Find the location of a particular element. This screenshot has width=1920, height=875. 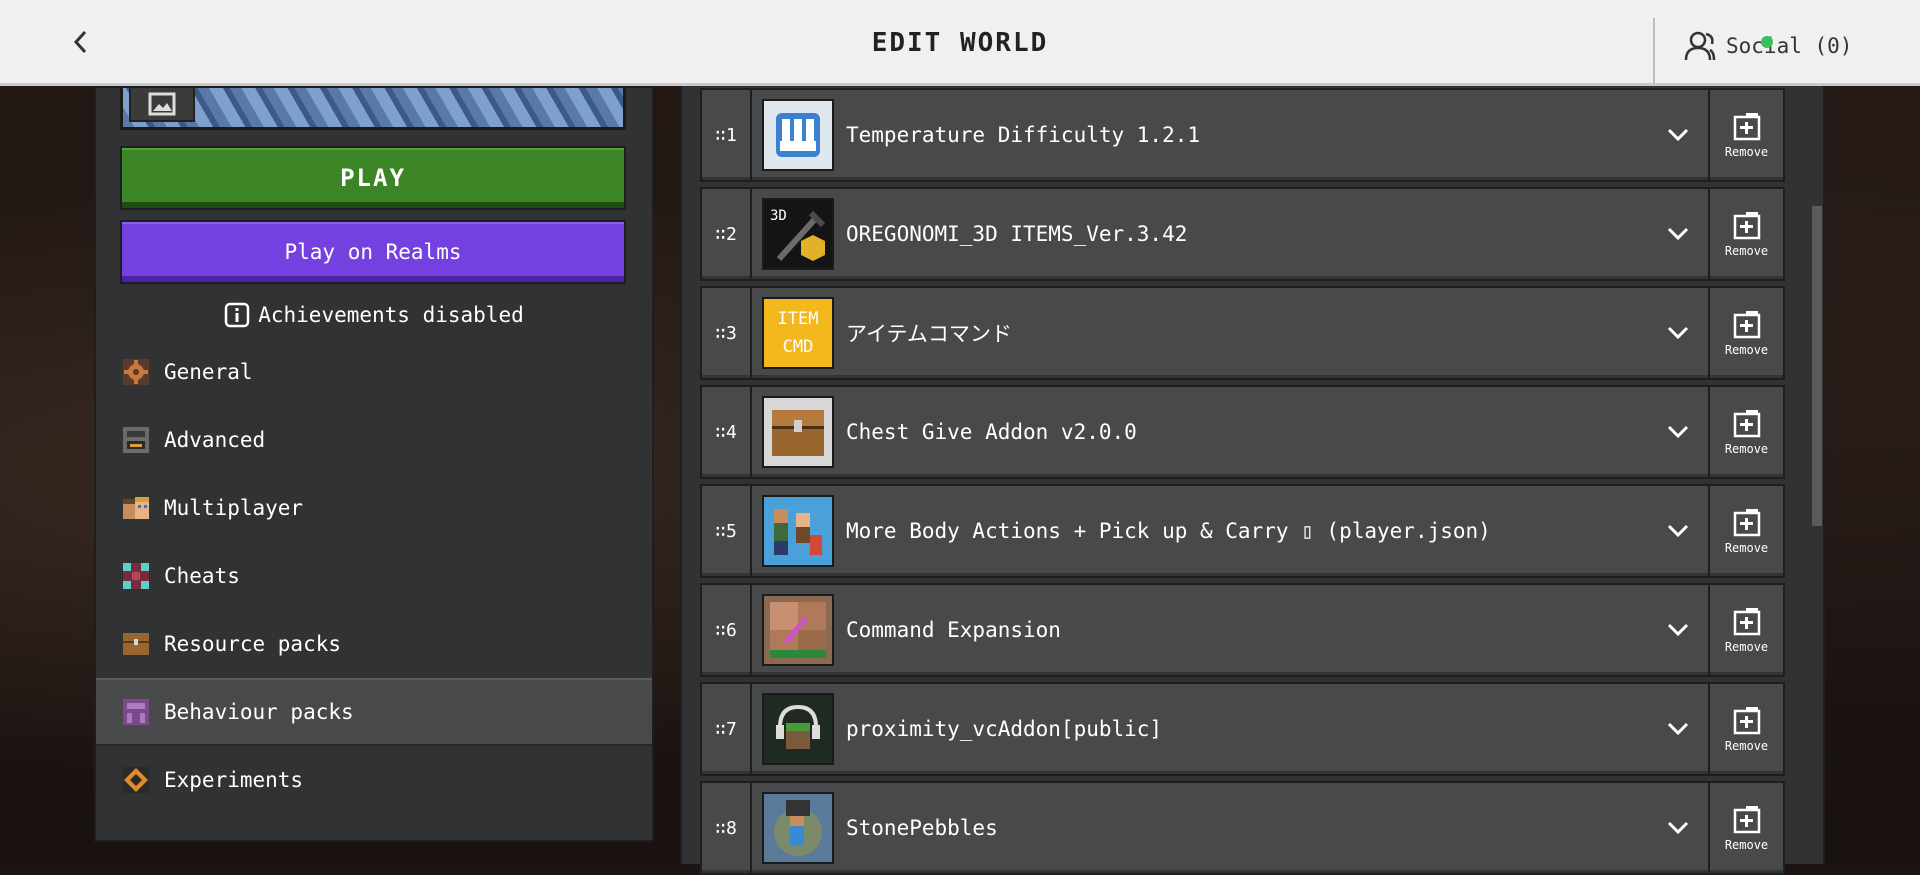

thermometer-icon is located at coordinates (798, 135).